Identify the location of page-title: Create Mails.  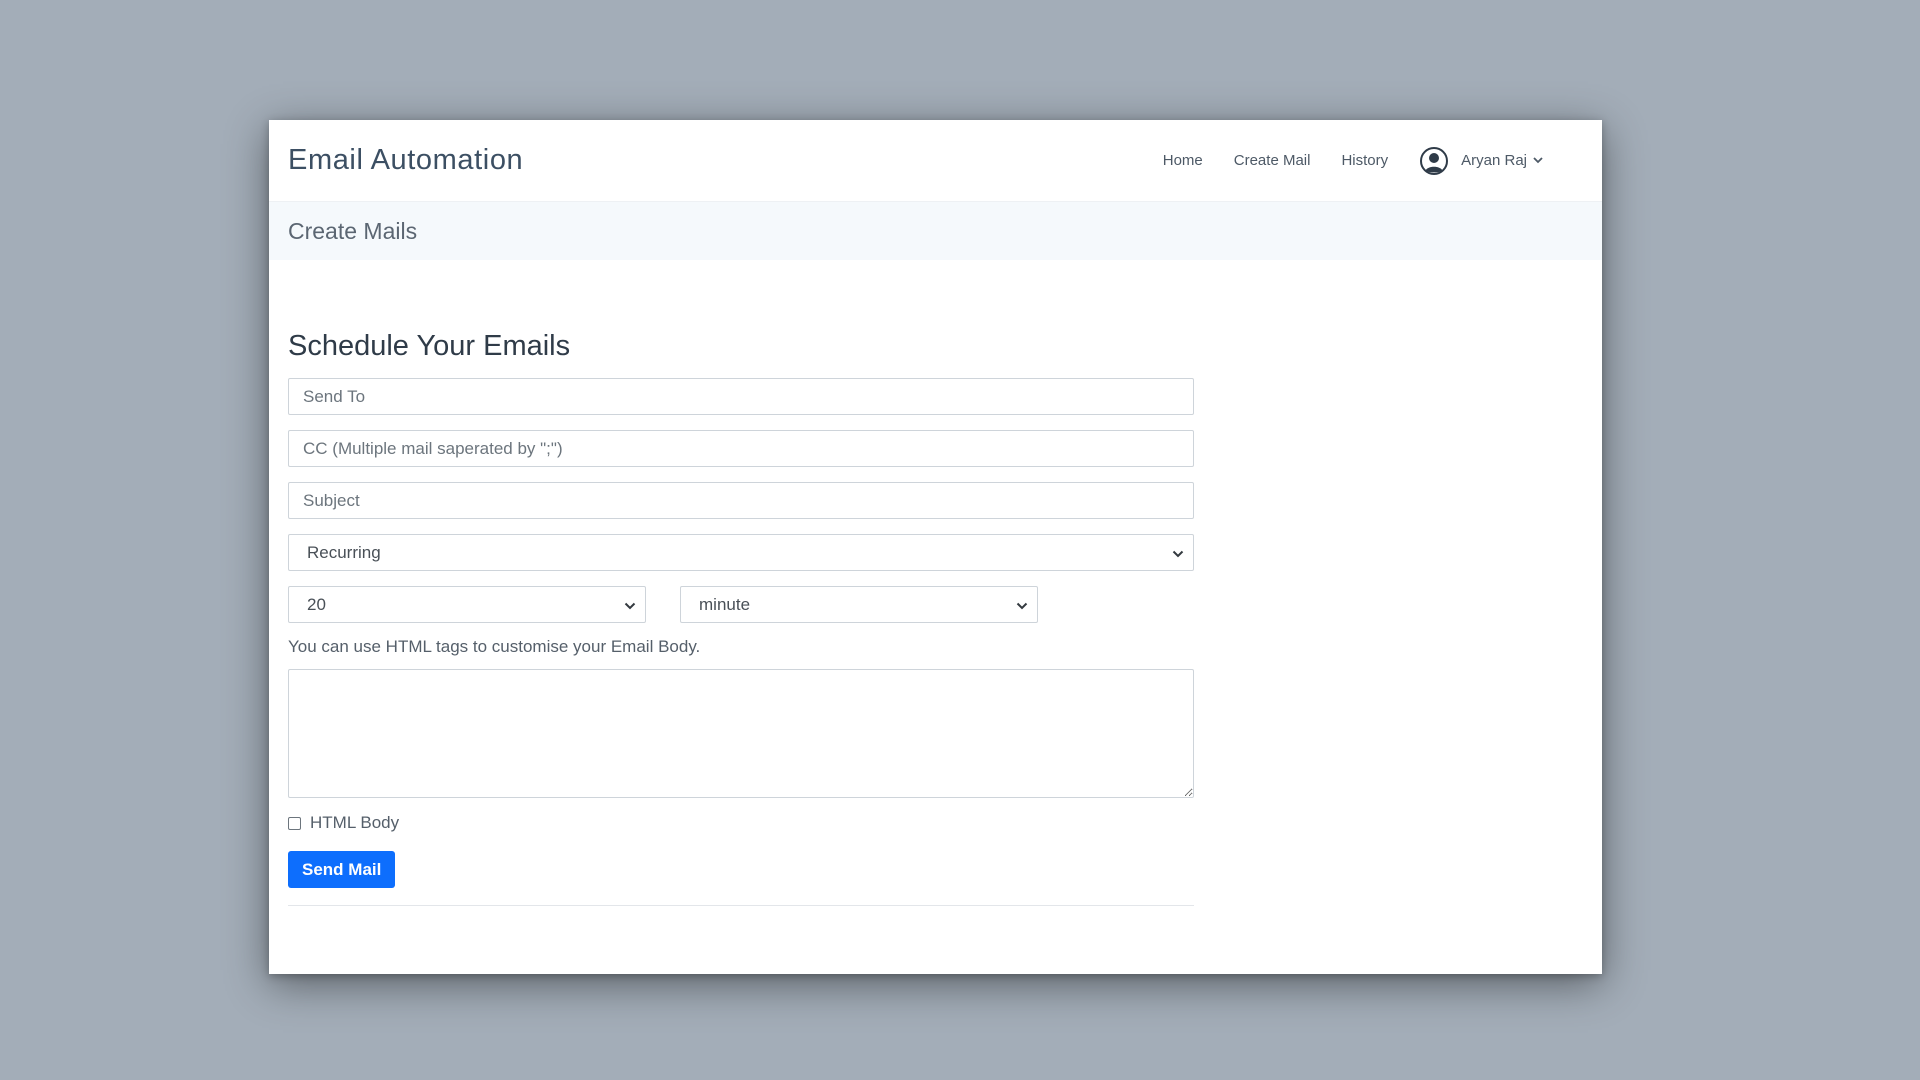
(353, 230).